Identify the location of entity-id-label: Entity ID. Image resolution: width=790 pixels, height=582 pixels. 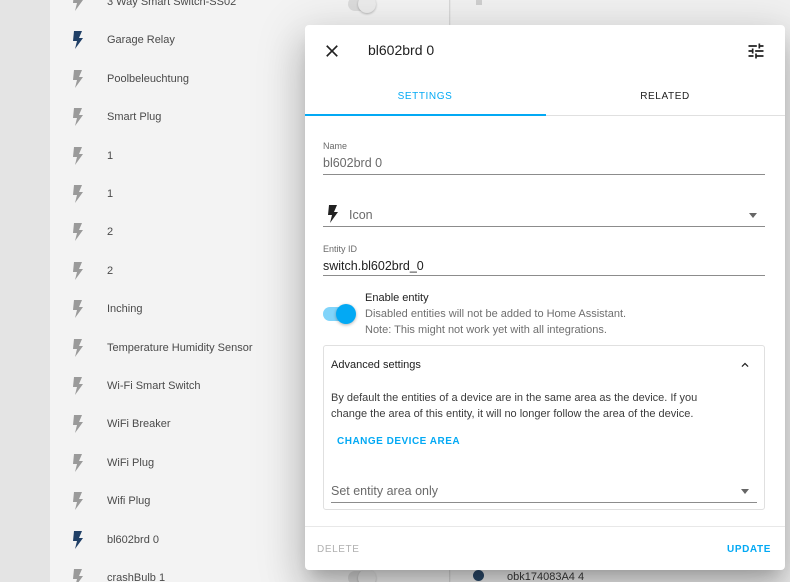
(340, 249).